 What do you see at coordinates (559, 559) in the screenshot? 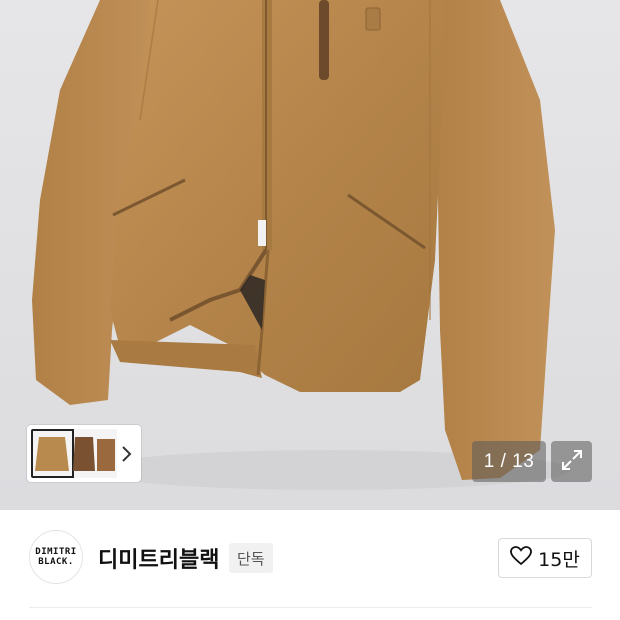
I see `like-count: 15만` at bounding box center [559, 559].